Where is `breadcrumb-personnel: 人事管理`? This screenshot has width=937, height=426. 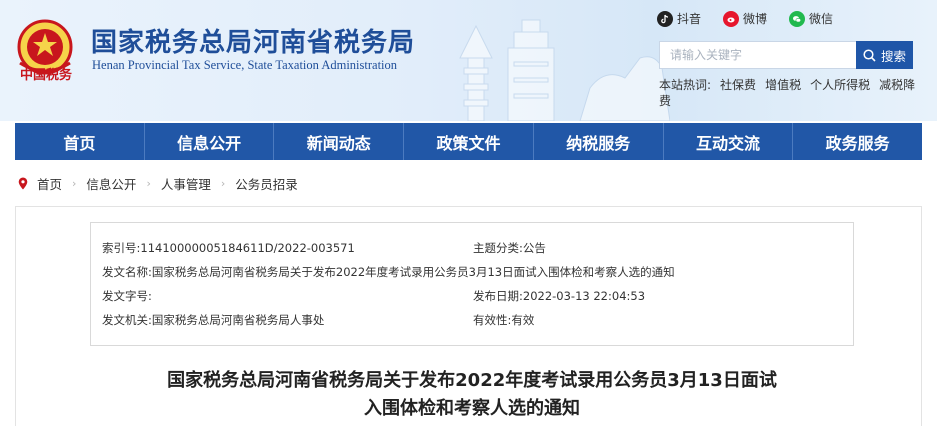
breadcrumb-personnel: 人事管理 is located at coordinates (186, 183).